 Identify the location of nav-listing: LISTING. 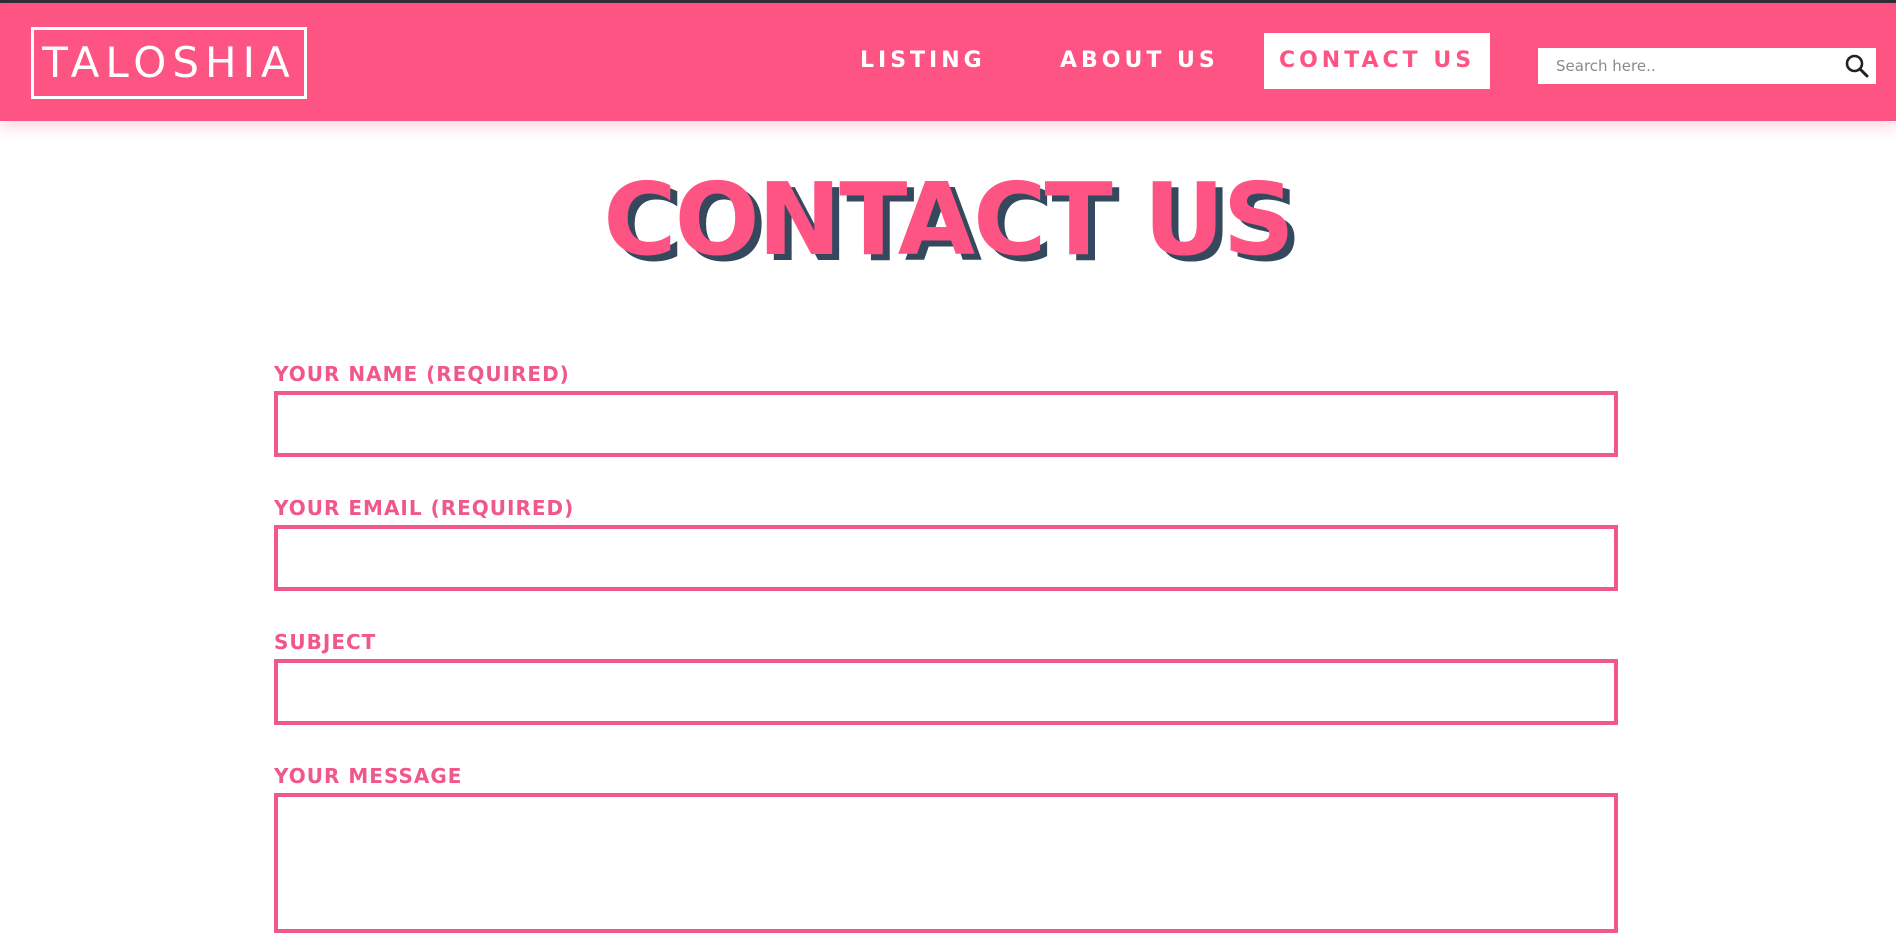
(923, 61).